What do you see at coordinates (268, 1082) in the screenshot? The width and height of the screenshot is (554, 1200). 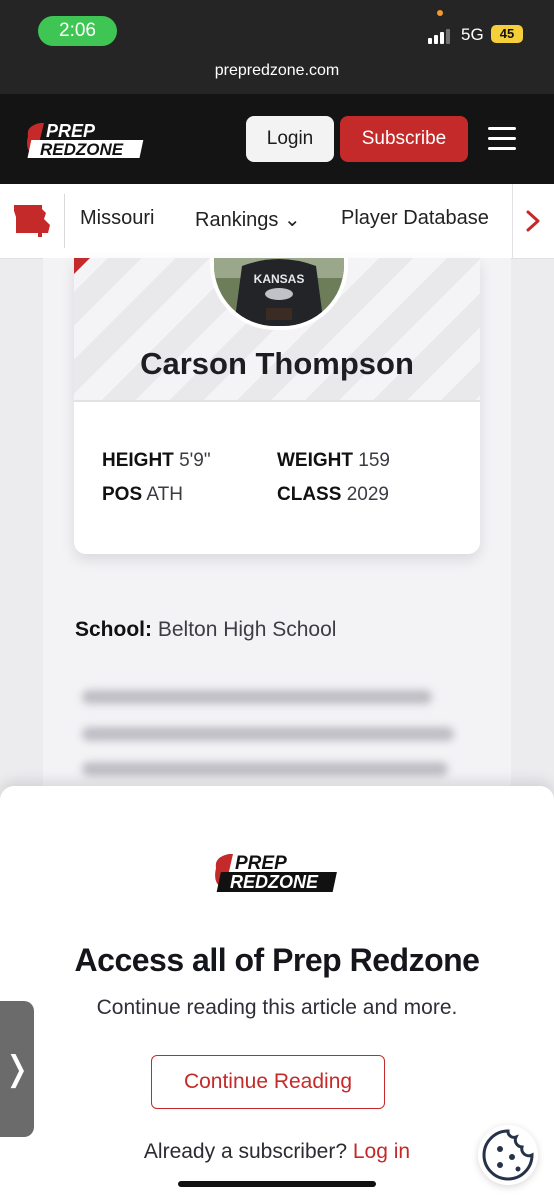 I see `continue-reading-button: Continue Reading` at bounding box center [268, 1082].